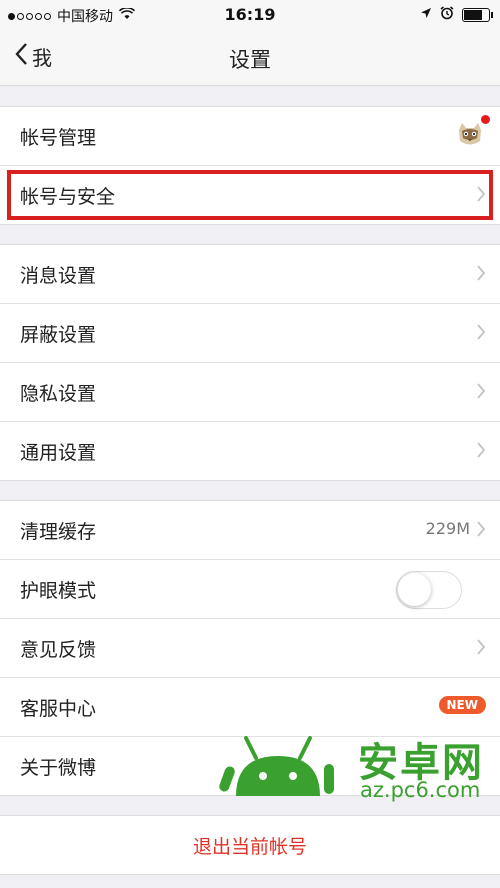  I want to click on feedback-label: 意见反馈, so click(58, 650).